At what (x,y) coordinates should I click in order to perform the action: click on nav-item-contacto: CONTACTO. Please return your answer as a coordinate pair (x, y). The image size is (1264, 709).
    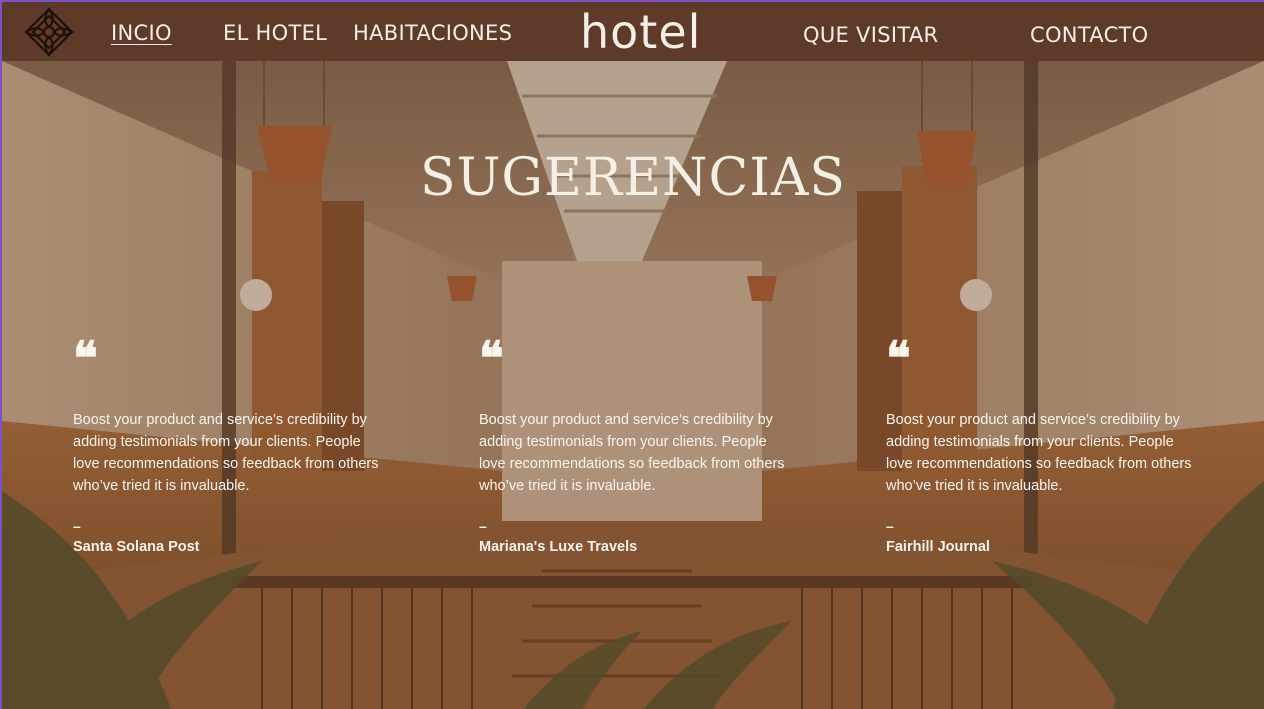
    Looking at the image, I should click on (1089, 33).